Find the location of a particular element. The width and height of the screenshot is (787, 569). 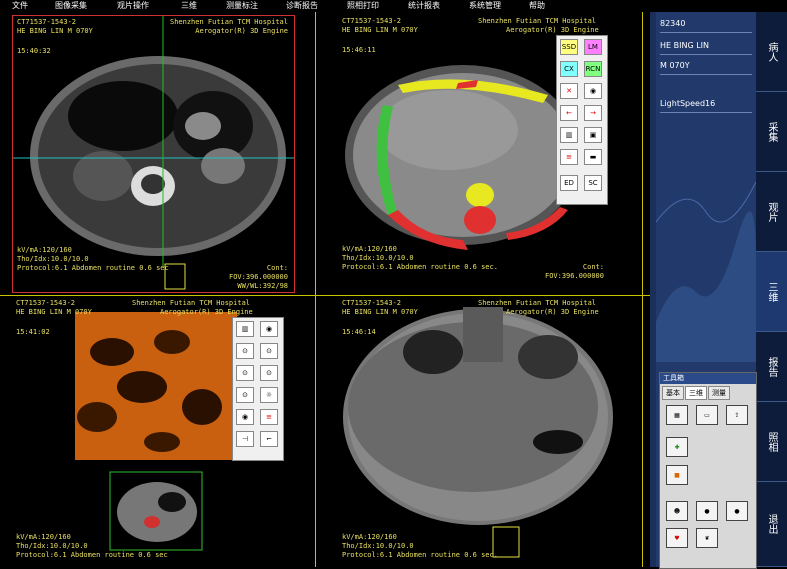

cube-icon: ▦ is located at coordinates (677, 415).